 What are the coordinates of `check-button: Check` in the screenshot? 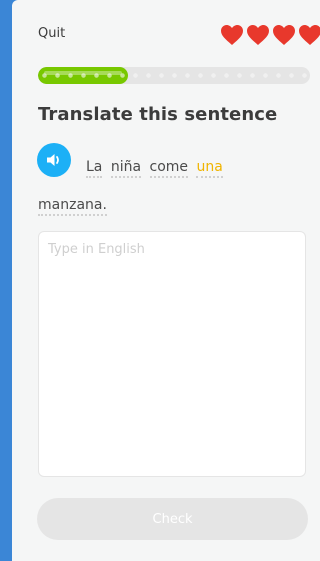 It's located at (172, 519).